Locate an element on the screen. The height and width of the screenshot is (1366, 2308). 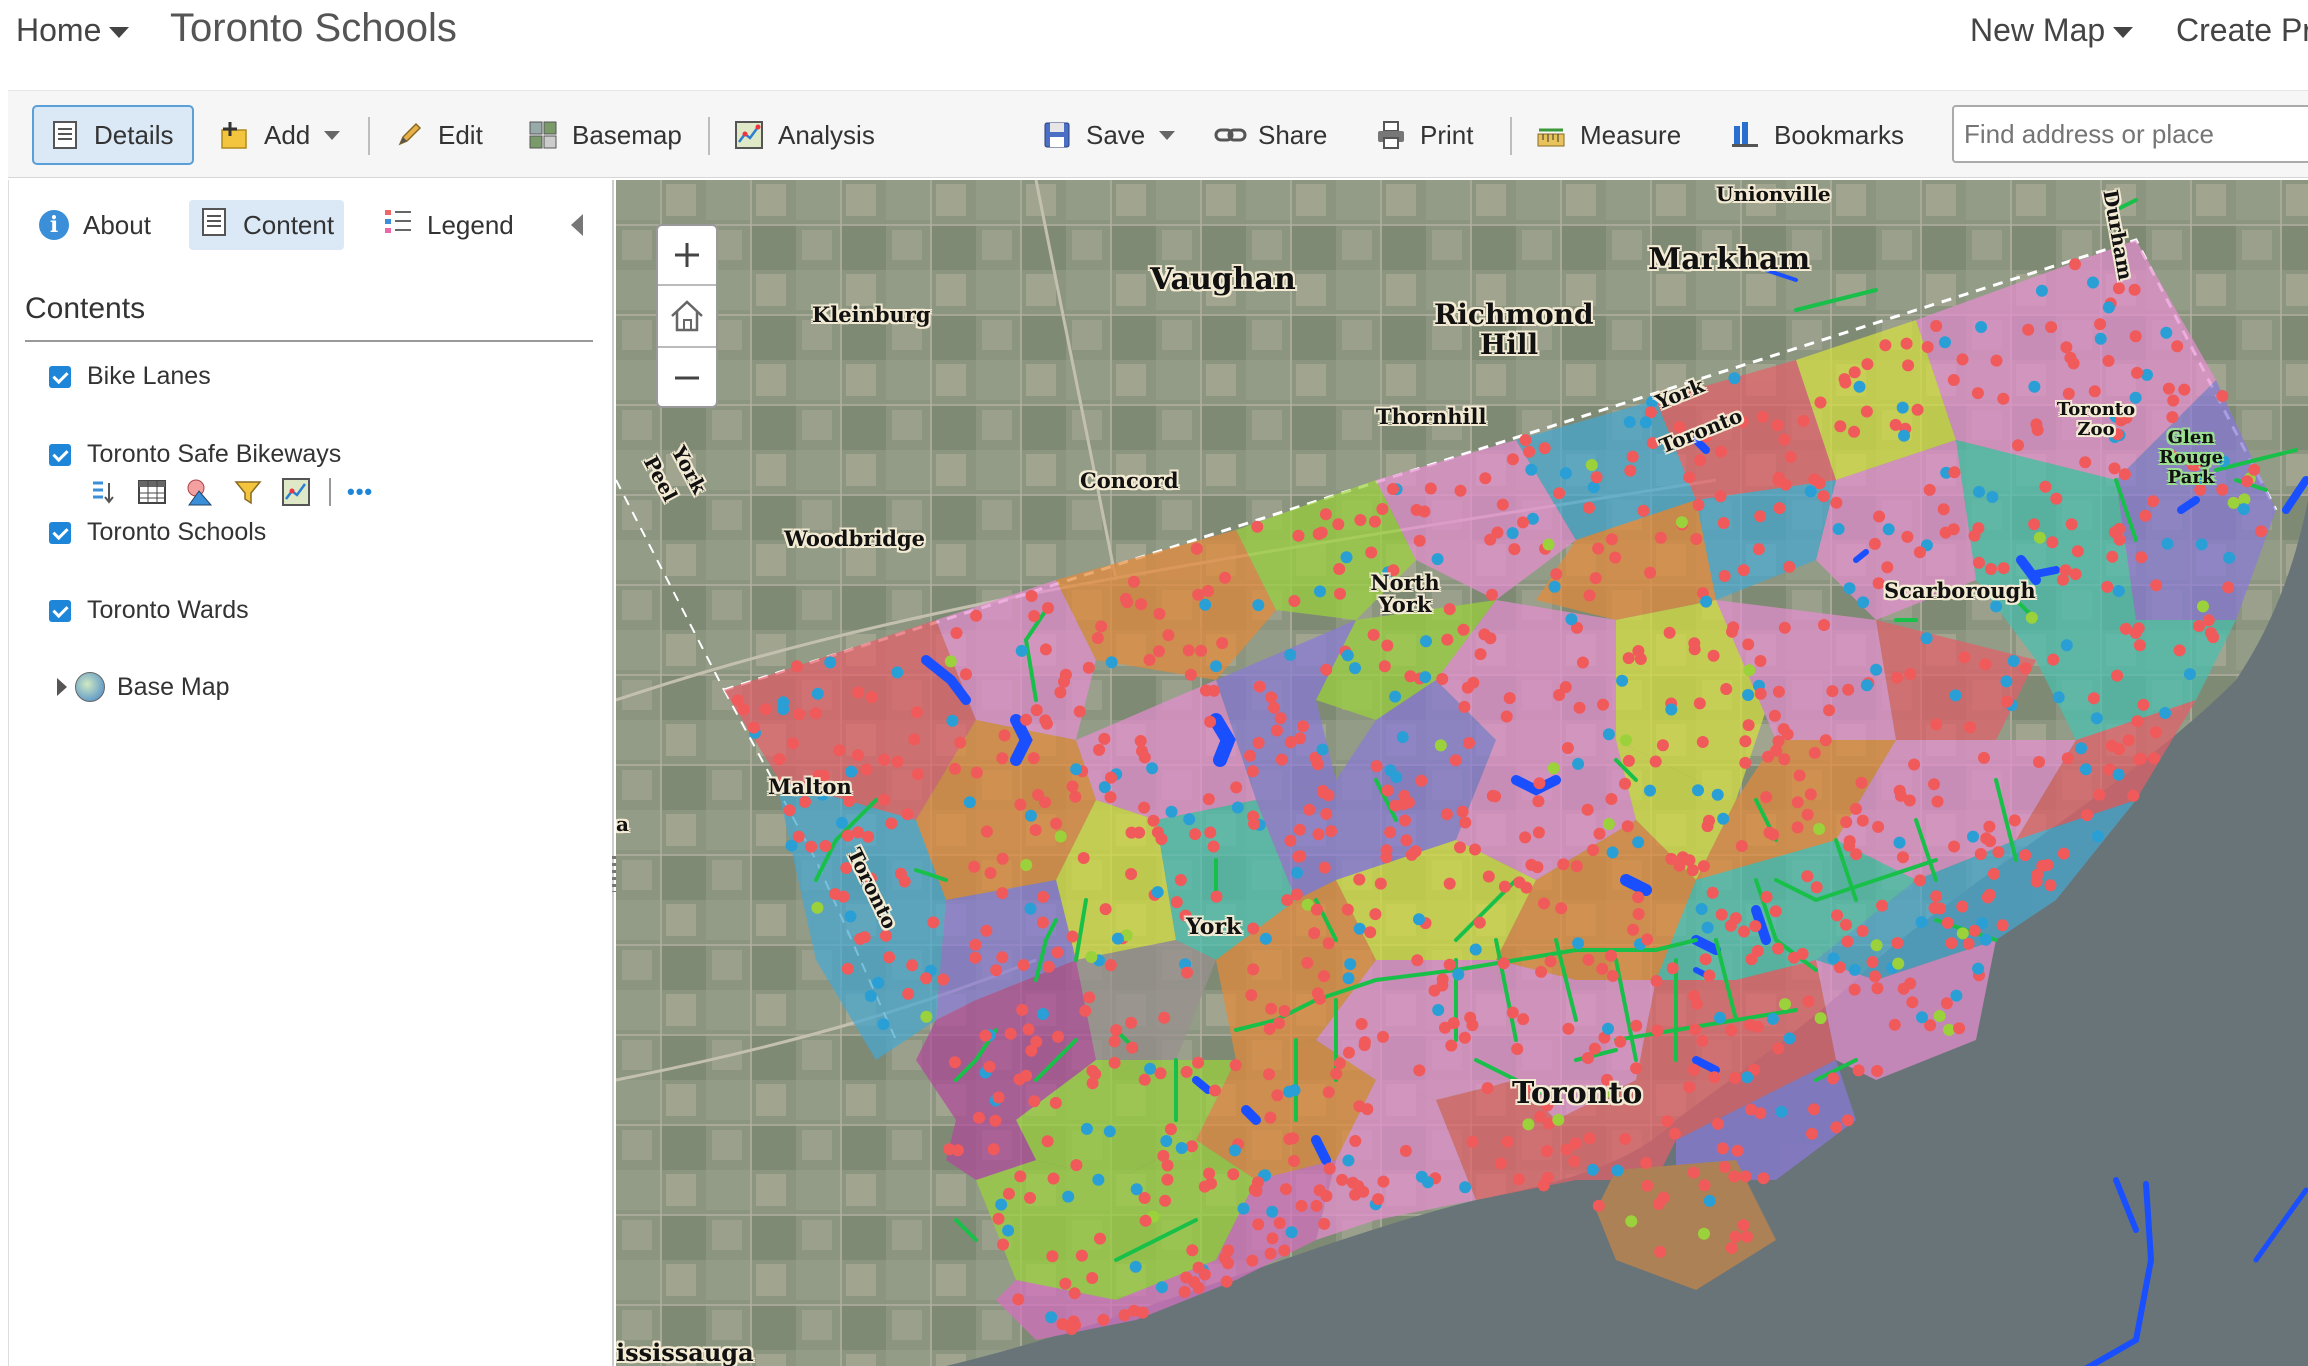
layer-item-toronto-schools: Toronto Schools is located at coordinates (157, 532).